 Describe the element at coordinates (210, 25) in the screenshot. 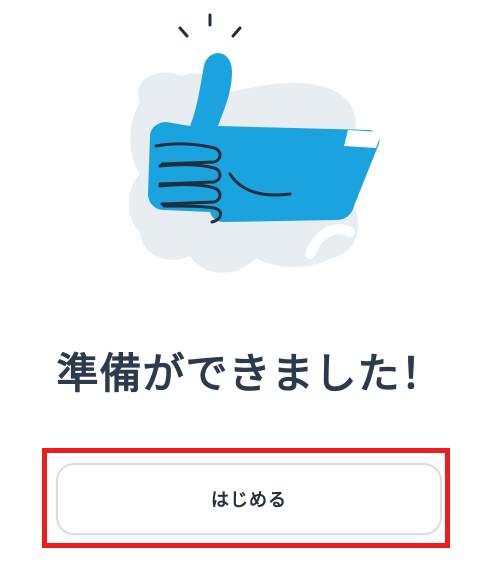

I see `sparkle-icon` at that location.